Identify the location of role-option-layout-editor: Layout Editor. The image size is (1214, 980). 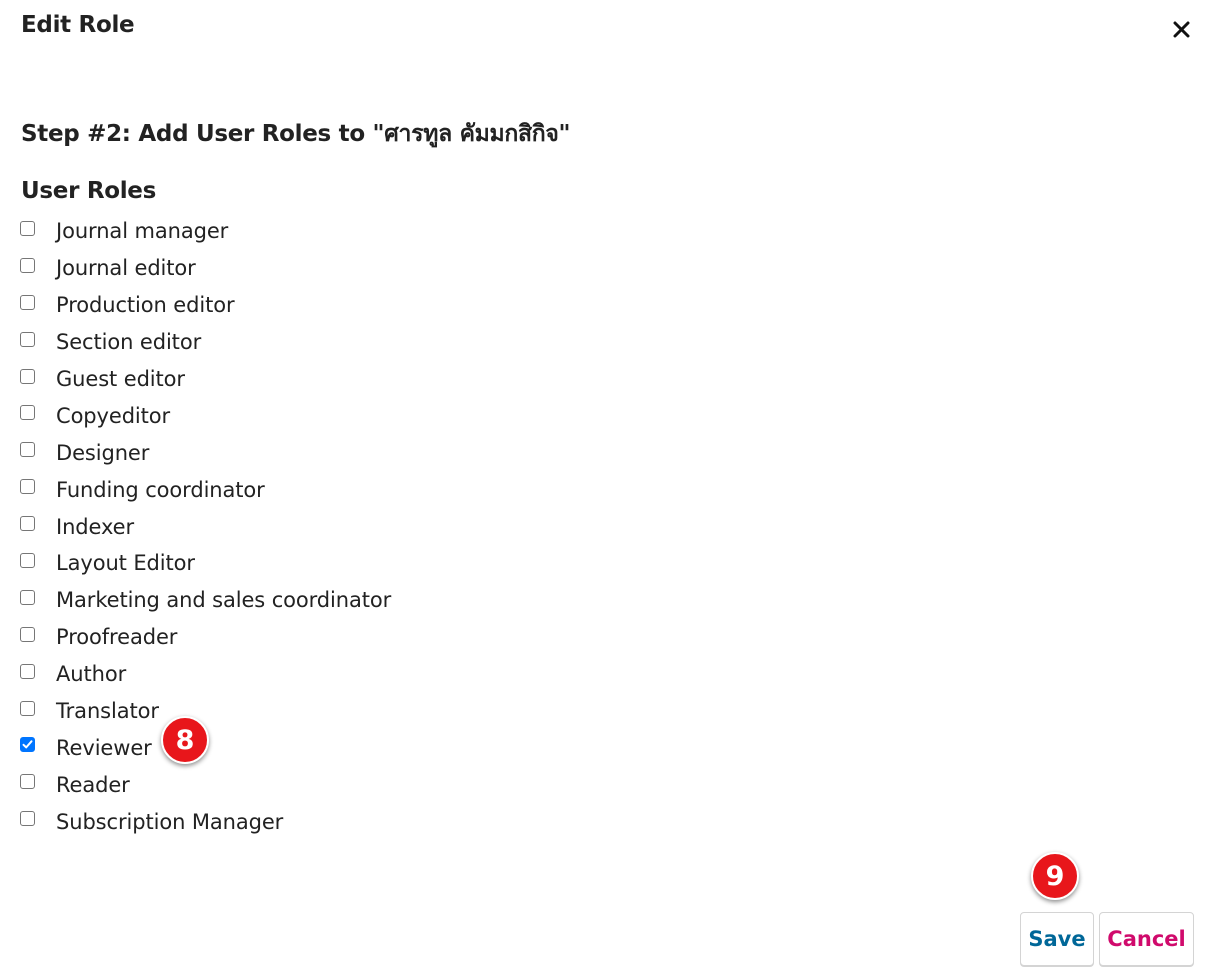
(205, 563).